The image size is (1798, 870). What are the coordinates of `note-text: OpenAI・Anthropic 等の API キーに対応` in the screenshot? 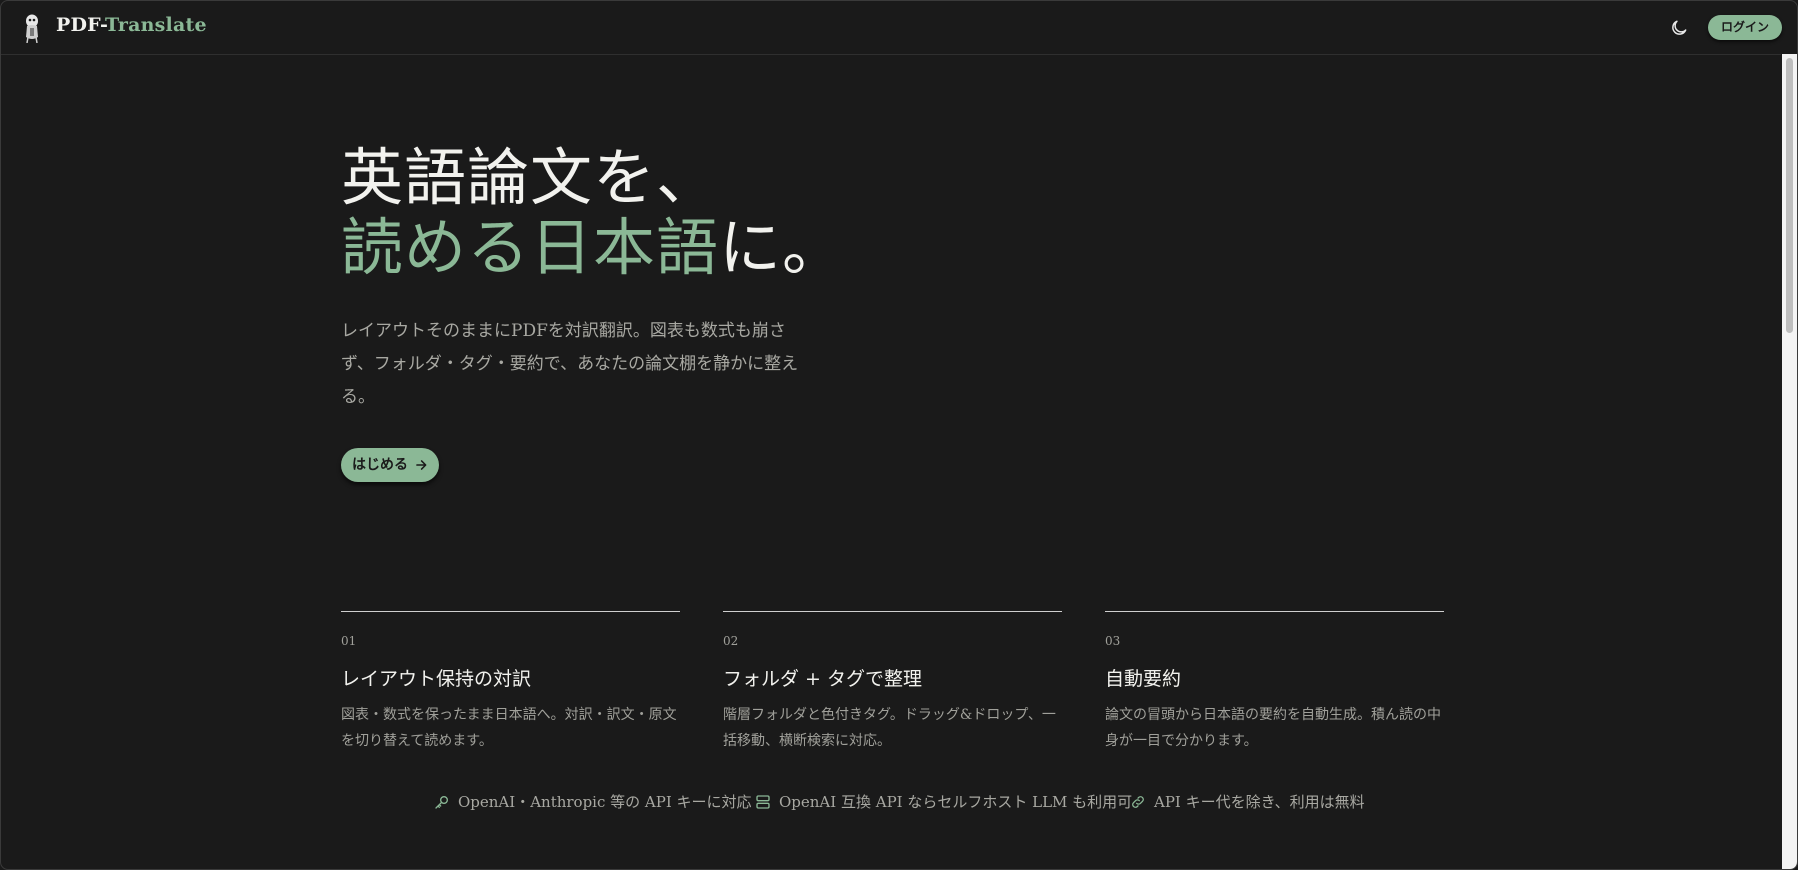 It's located at (605, 802).